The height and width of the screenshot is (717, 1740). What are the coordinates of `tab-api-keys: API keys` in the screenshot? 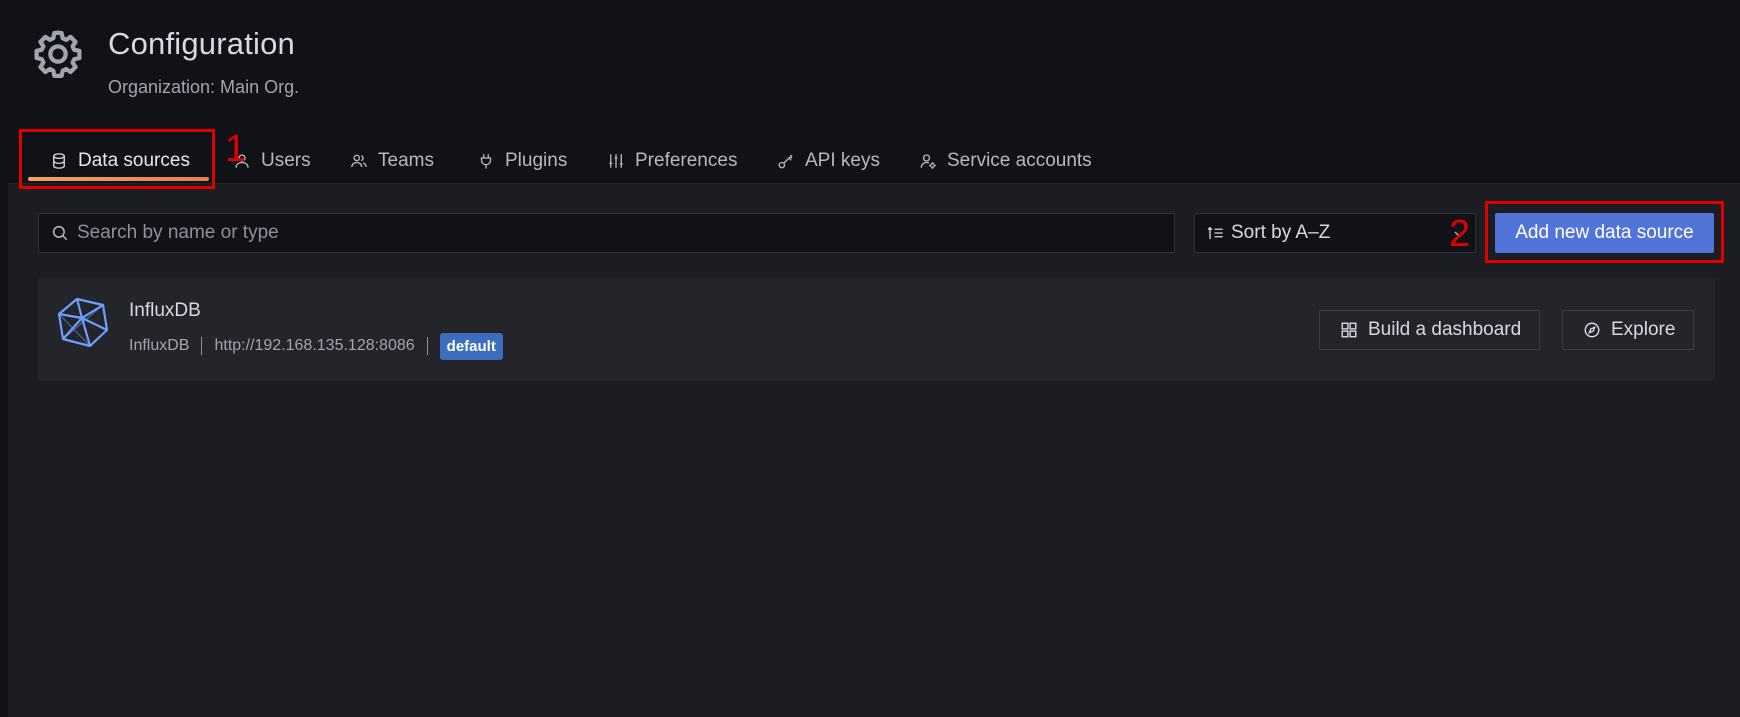 It's located at (828, 160).